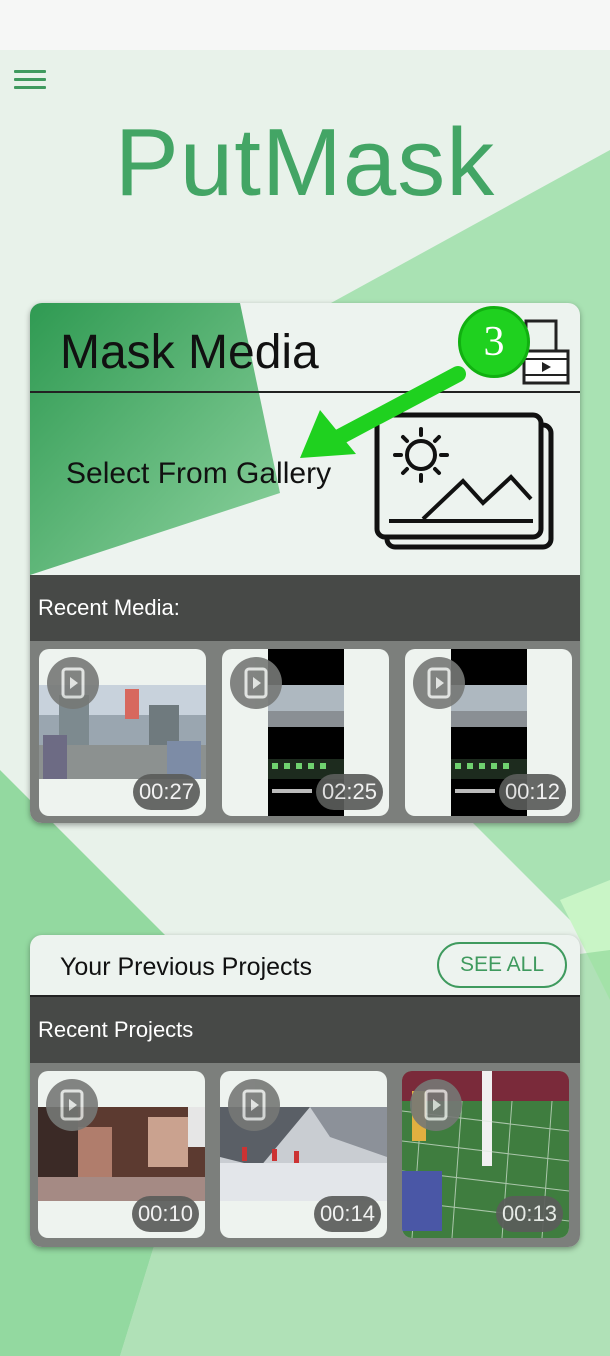  Describe the element at coordinates (122, 732) in the screenshot. I see `recent-media-item: 00:27` at that location.